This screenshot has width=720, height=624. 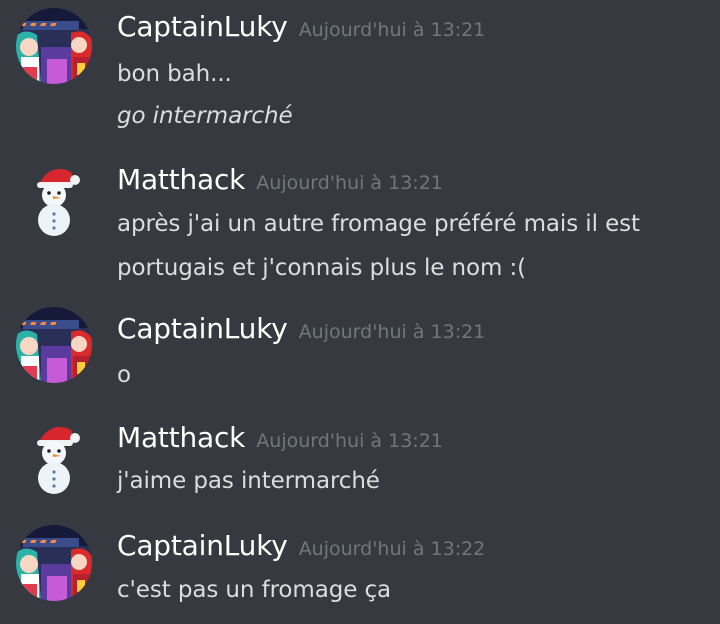 I want to click on message-text: go intermarché, so click(x=205, y=116).